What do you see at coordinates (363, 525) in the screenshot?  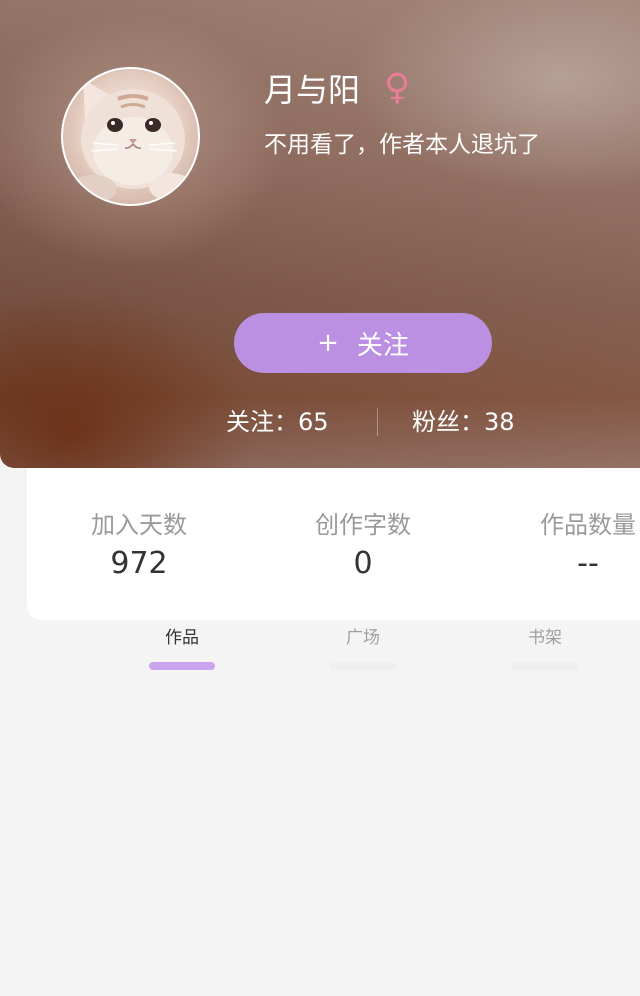 I see `stat-label: 创作字数` at bounding box center [363, 525].